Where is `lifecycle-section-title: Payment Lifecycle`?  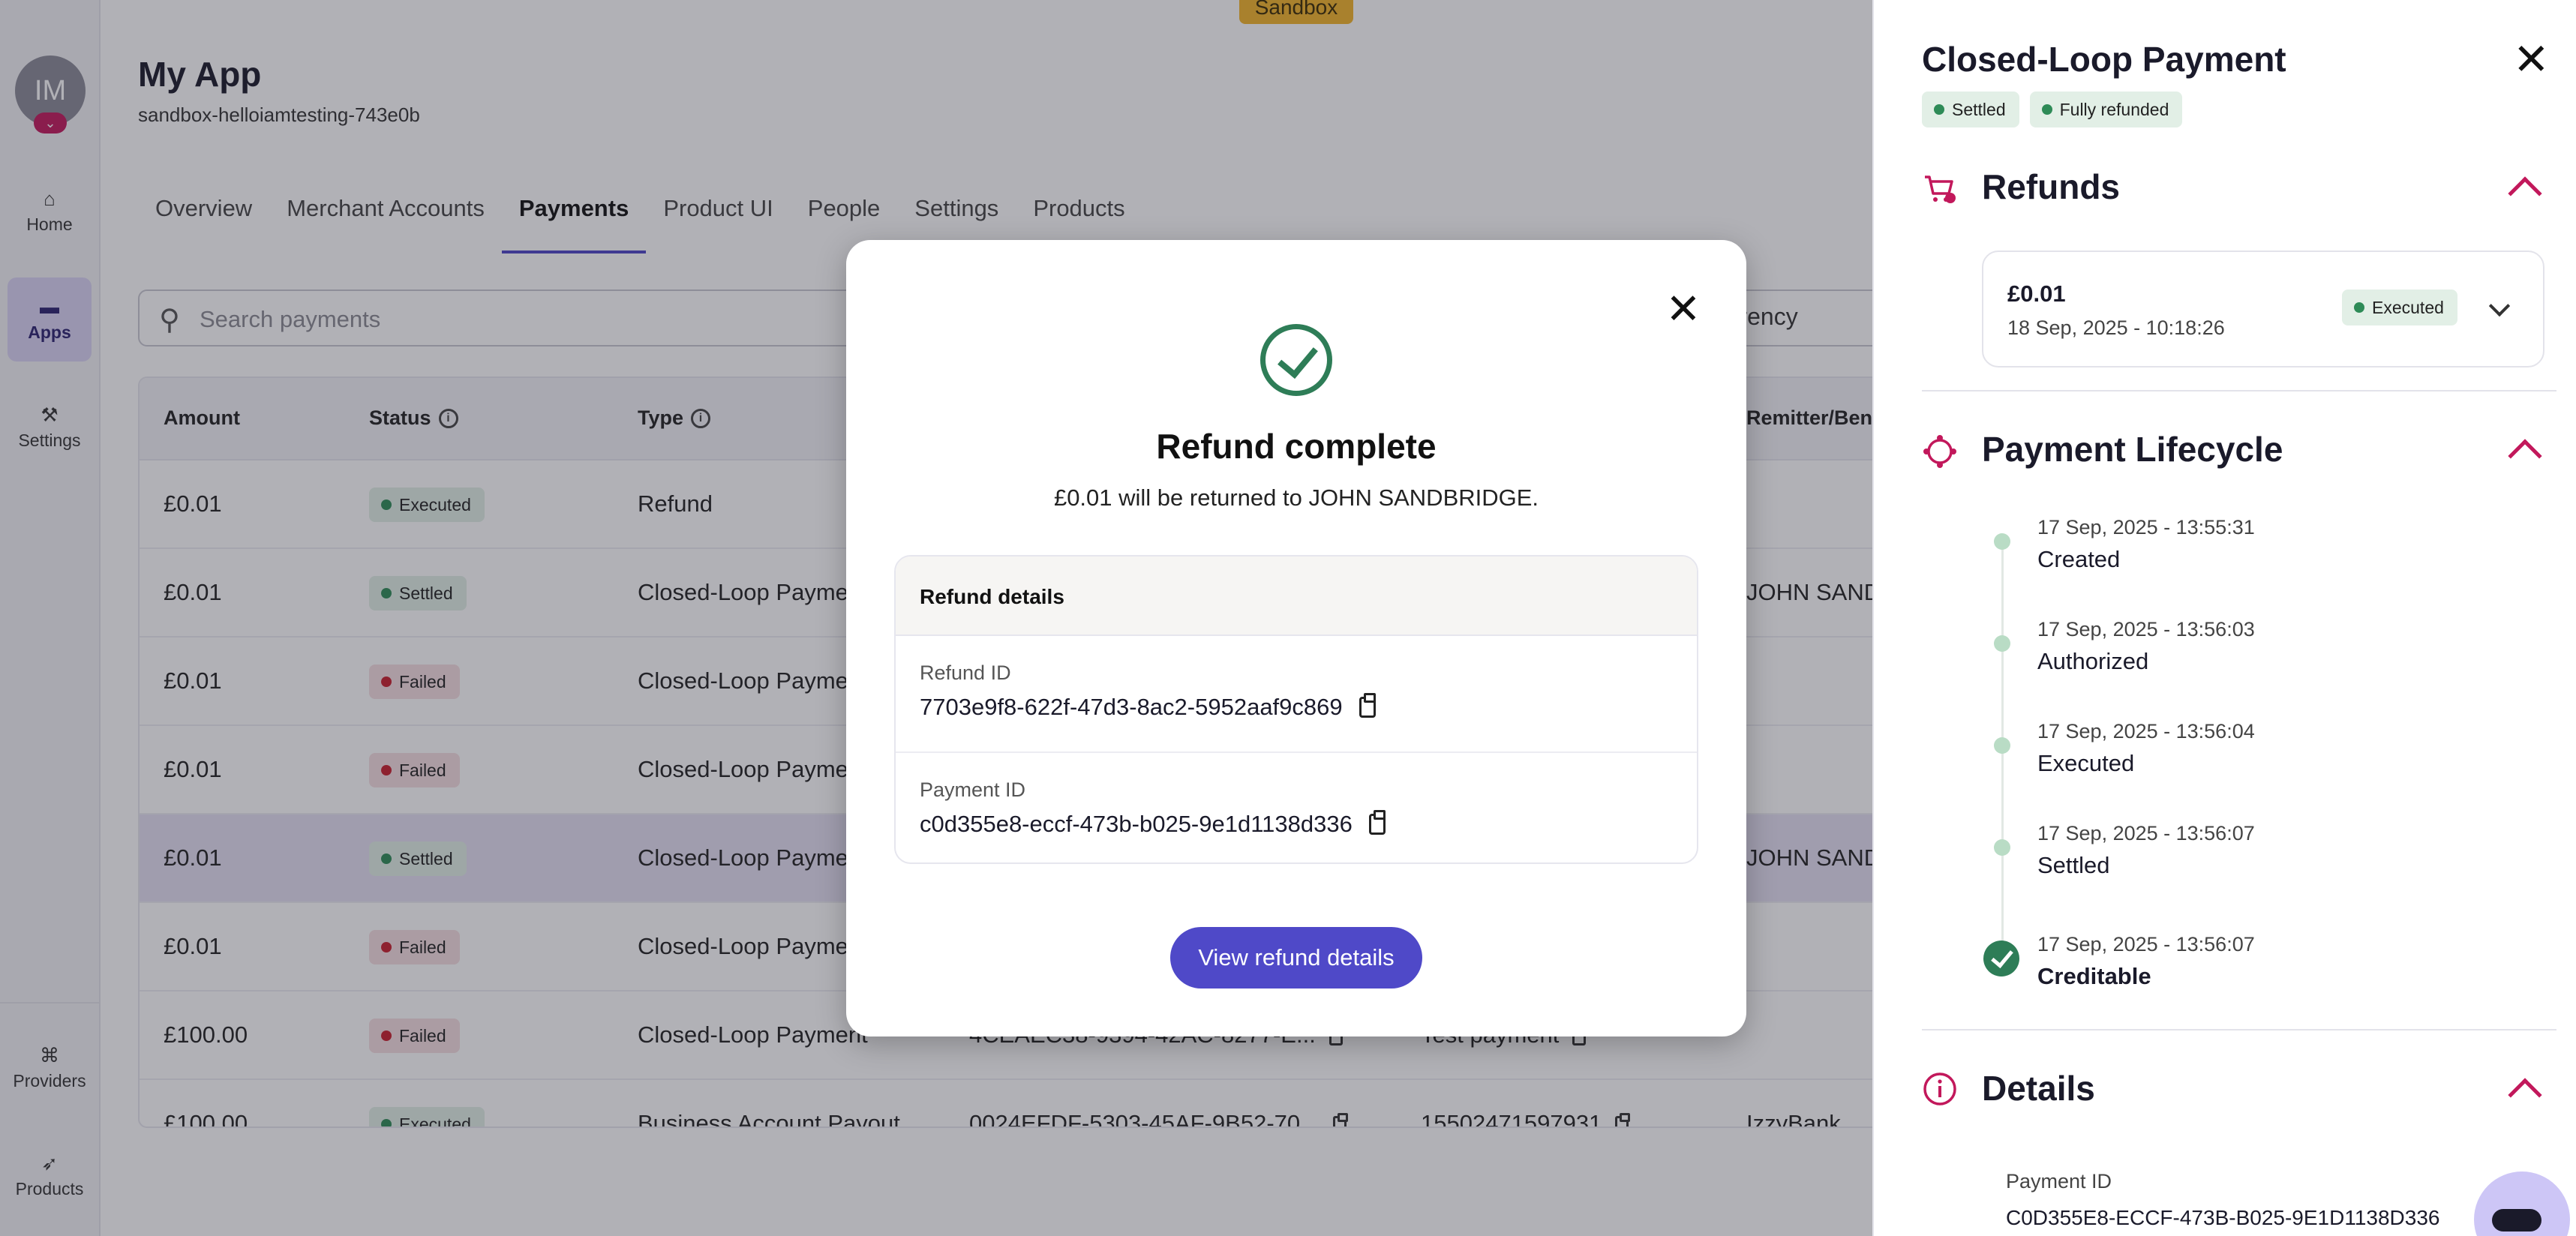 lifecycle-section-title: Payment Lifecycle is located at coordinates (2132, 449).